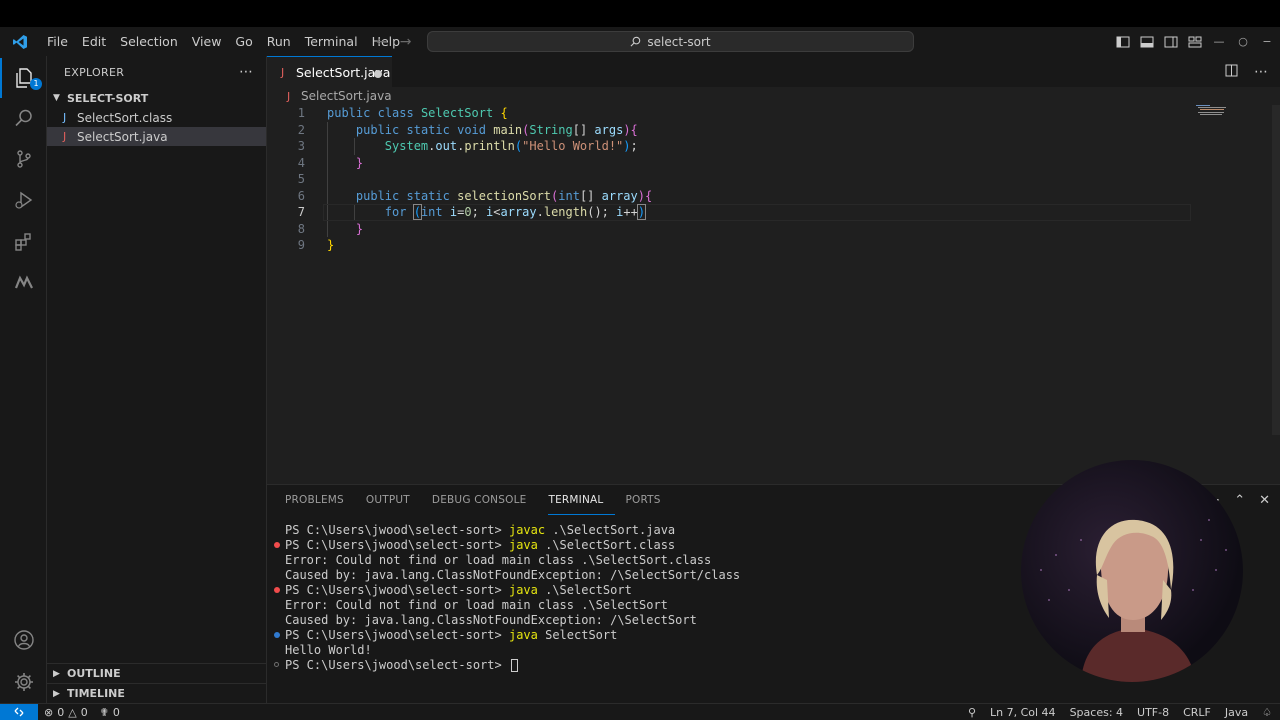  What do you see at coordinates (207, 41) in the screenshot?
I see `menu-view: View` at bounding box center [207, 41].